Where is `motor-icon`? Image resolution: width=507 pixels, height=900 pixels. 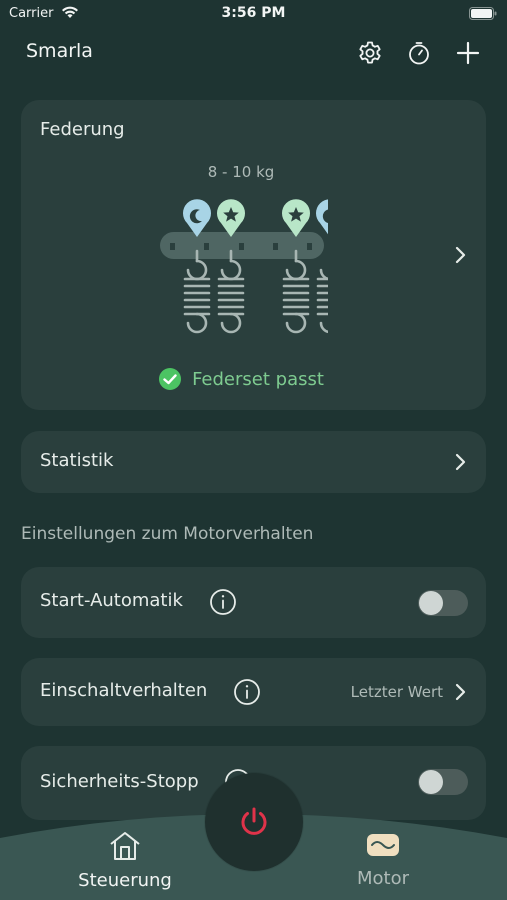 motor-icon is located at coordinates (383, 845).